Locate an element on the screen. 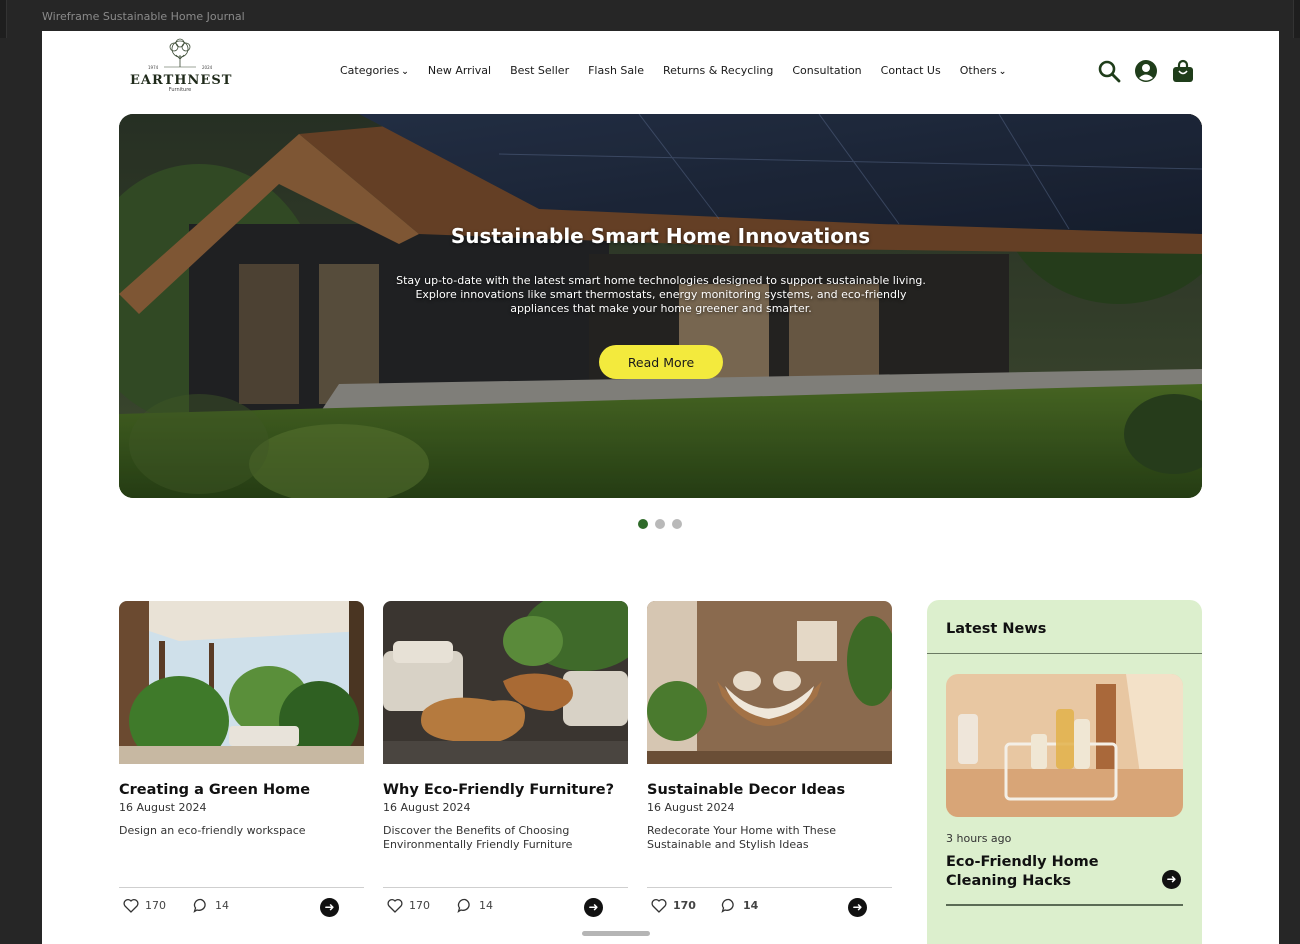 Image resolution: width=1300 pixels, height=944 pixels. news-time: 3 hours ago is located at coordinates (979, 838).